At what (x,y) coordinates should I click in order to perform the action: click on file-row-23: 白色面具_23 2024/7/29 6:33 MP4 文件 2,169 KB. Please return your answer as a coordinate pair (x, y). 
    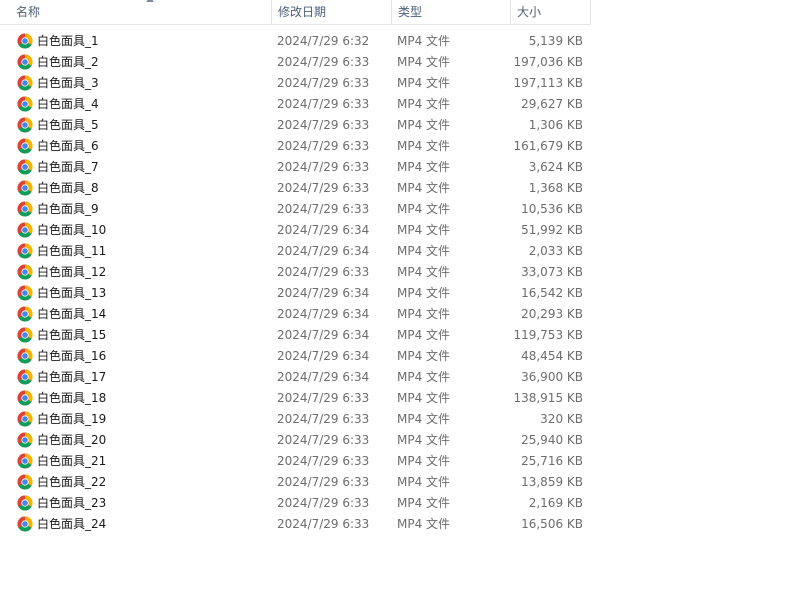
    Looking at the image, I should click on (295, 503).